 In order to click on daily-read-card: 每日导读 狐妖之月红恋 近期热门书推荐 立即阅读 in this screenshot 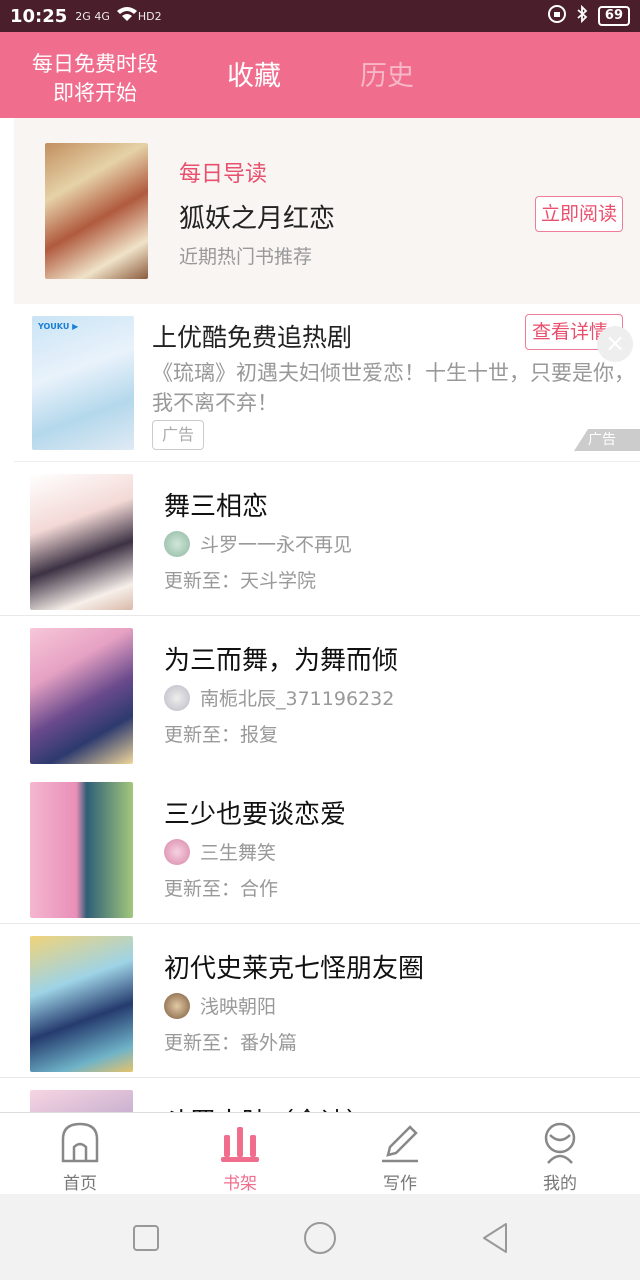, I will do `click(327, 211)`.